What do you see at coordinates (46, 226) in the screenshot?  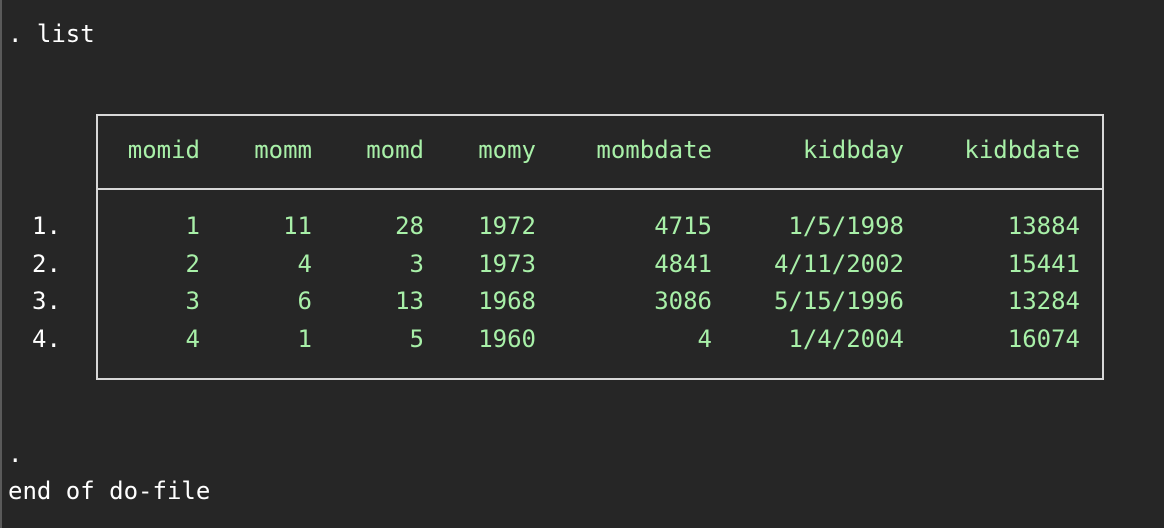 I see `row-number: 1.` at bounding box center [46, 226].